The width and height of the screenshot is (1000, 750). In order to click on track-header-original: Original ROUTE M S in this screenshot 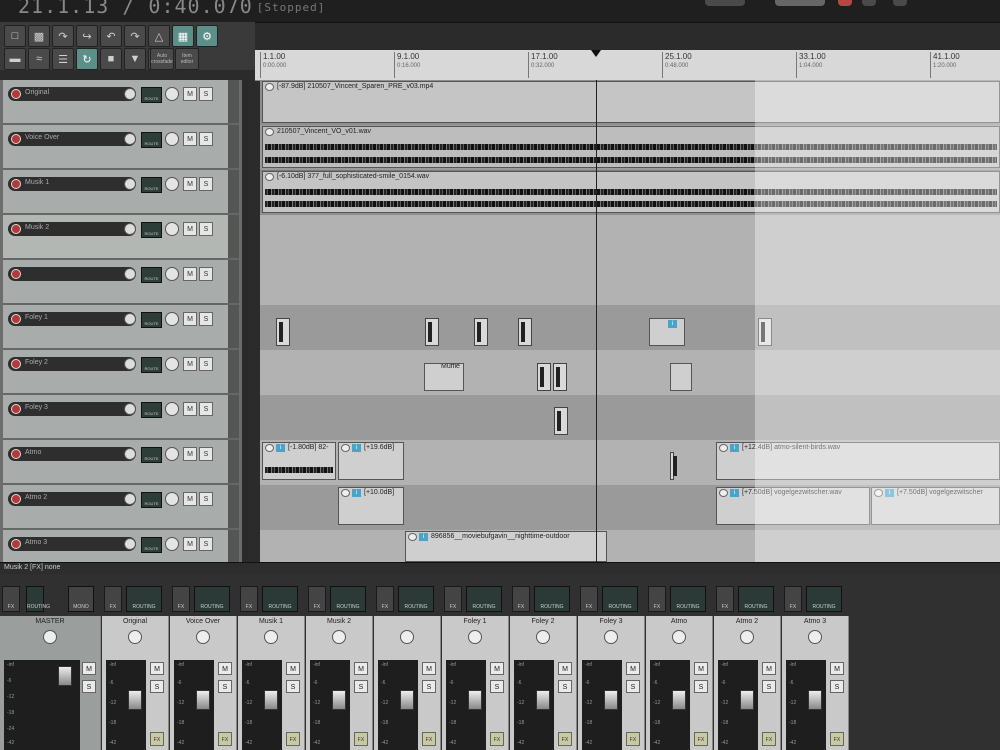, I will do `click(121, 102)`.